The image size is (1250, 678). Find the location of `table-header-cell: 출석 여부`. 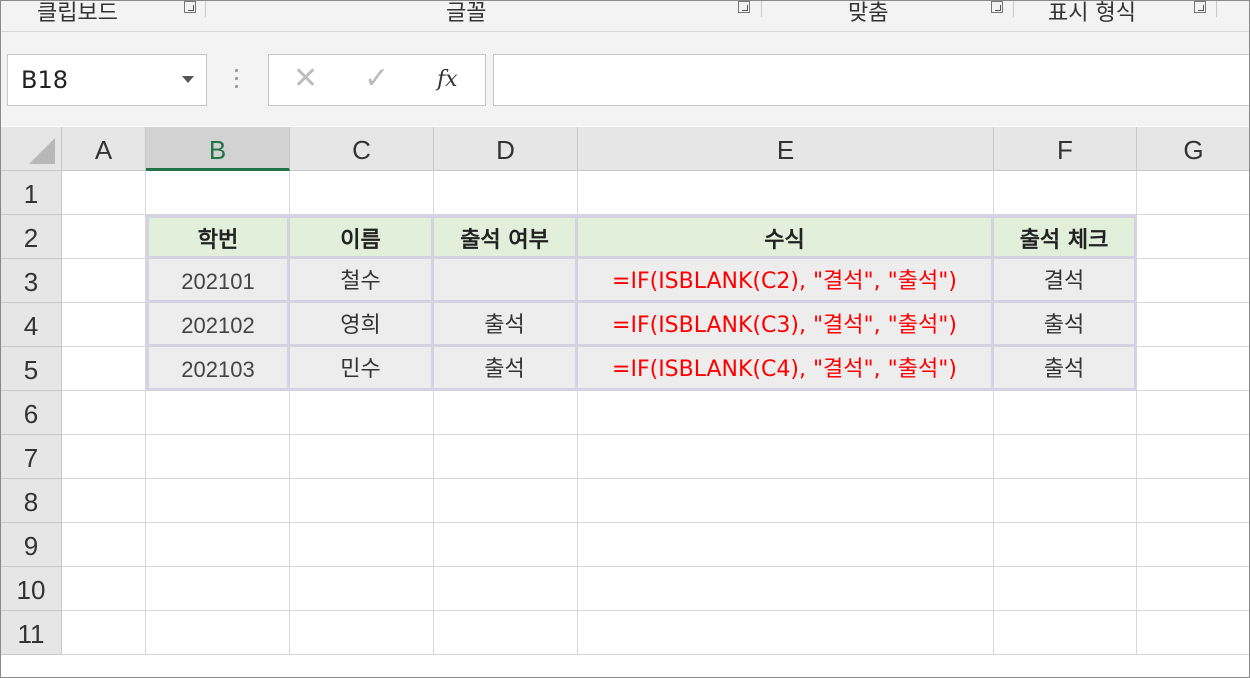

table-header-cell: 출석 여부 is located at coordinates (506, 237).